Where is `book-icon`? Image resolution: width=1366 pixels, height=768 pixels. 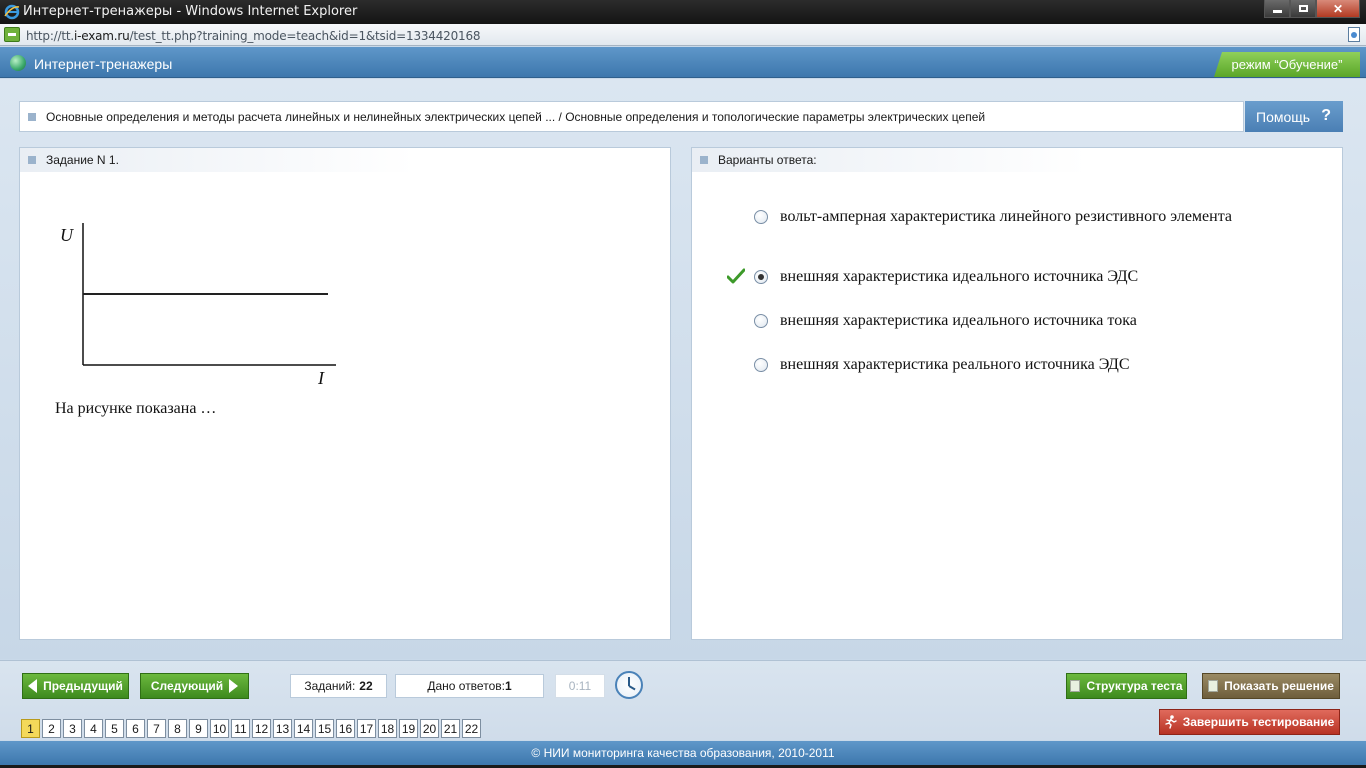
book-icon is located at coordinates (1213, 686).